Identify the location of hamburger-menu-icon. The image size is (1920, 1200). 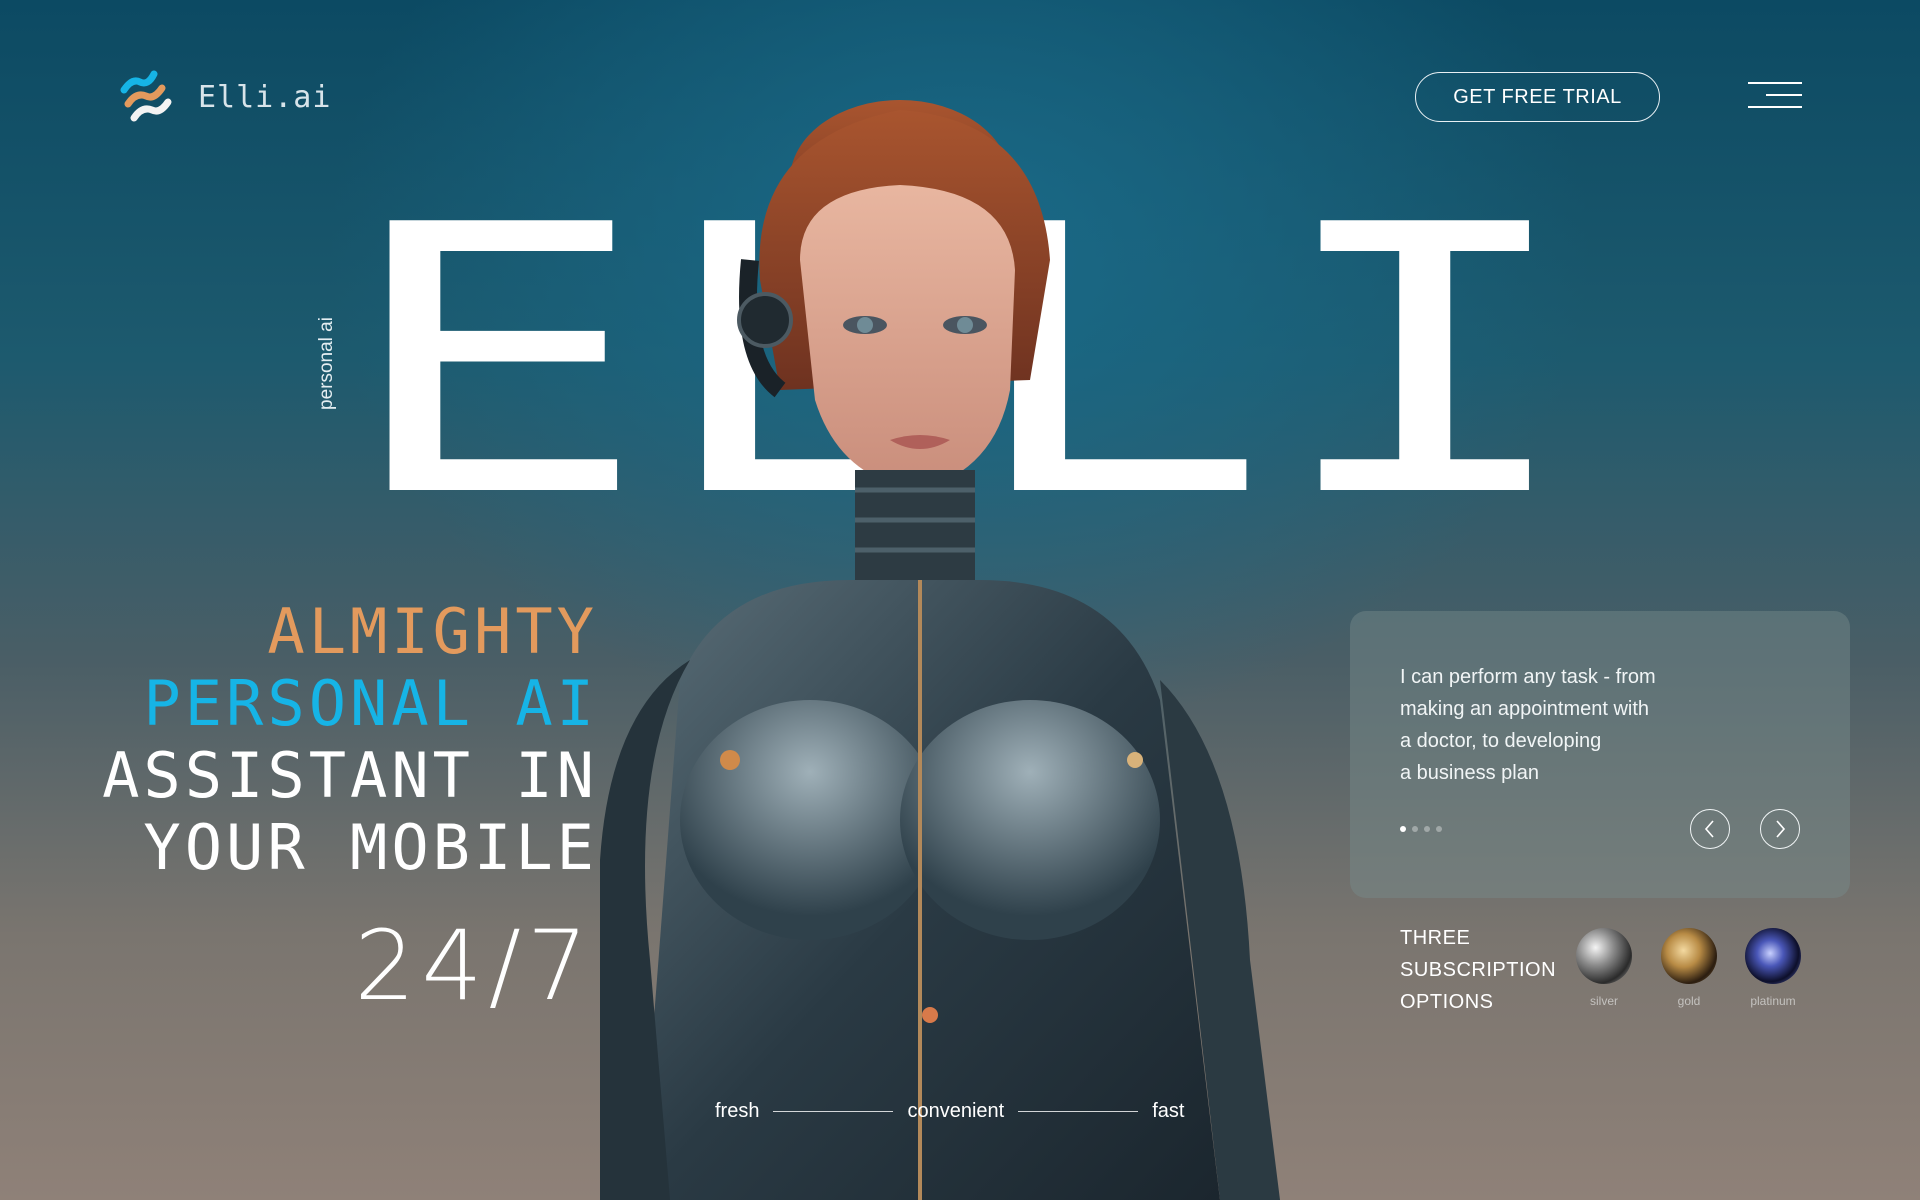
(1775, 97).